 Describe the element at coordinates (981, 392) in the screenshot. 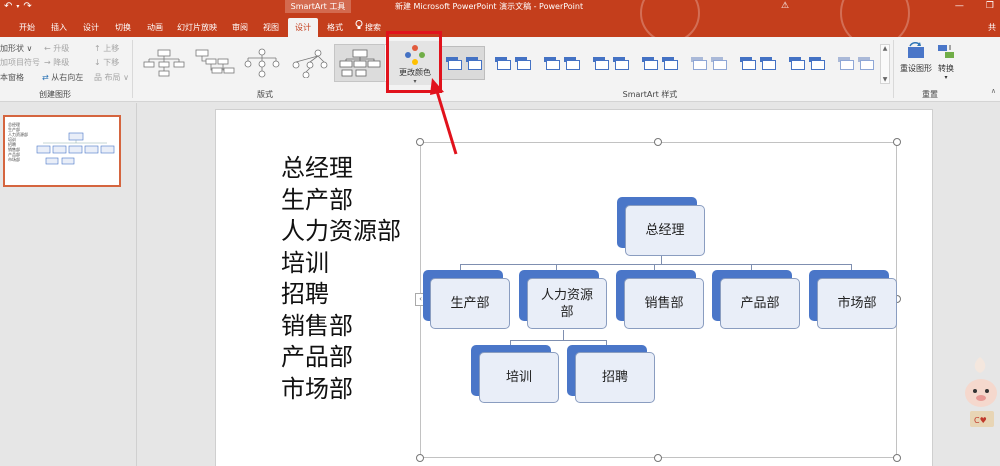

I see `mascot-icon: C♥` at that location.